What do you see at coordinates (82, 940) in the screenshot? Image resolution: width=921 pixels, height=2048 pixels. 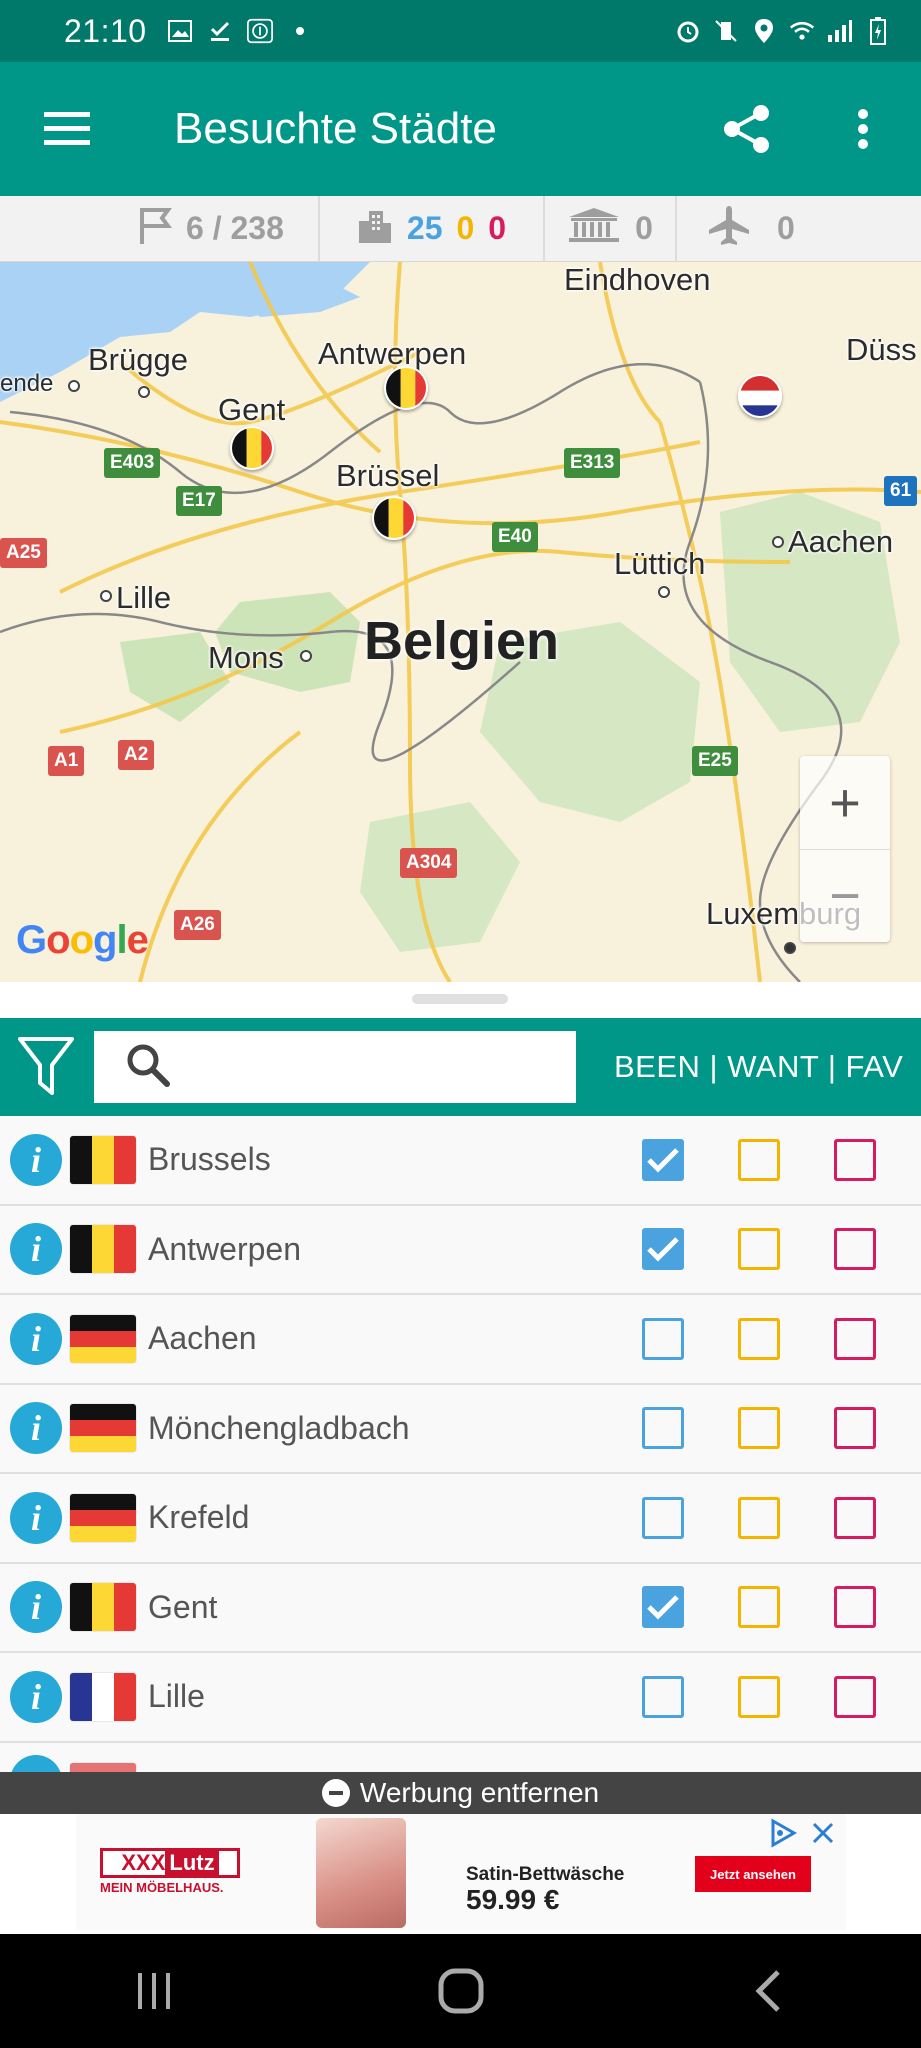 I see `google-logo: Google` at bounding box center [82, 940].